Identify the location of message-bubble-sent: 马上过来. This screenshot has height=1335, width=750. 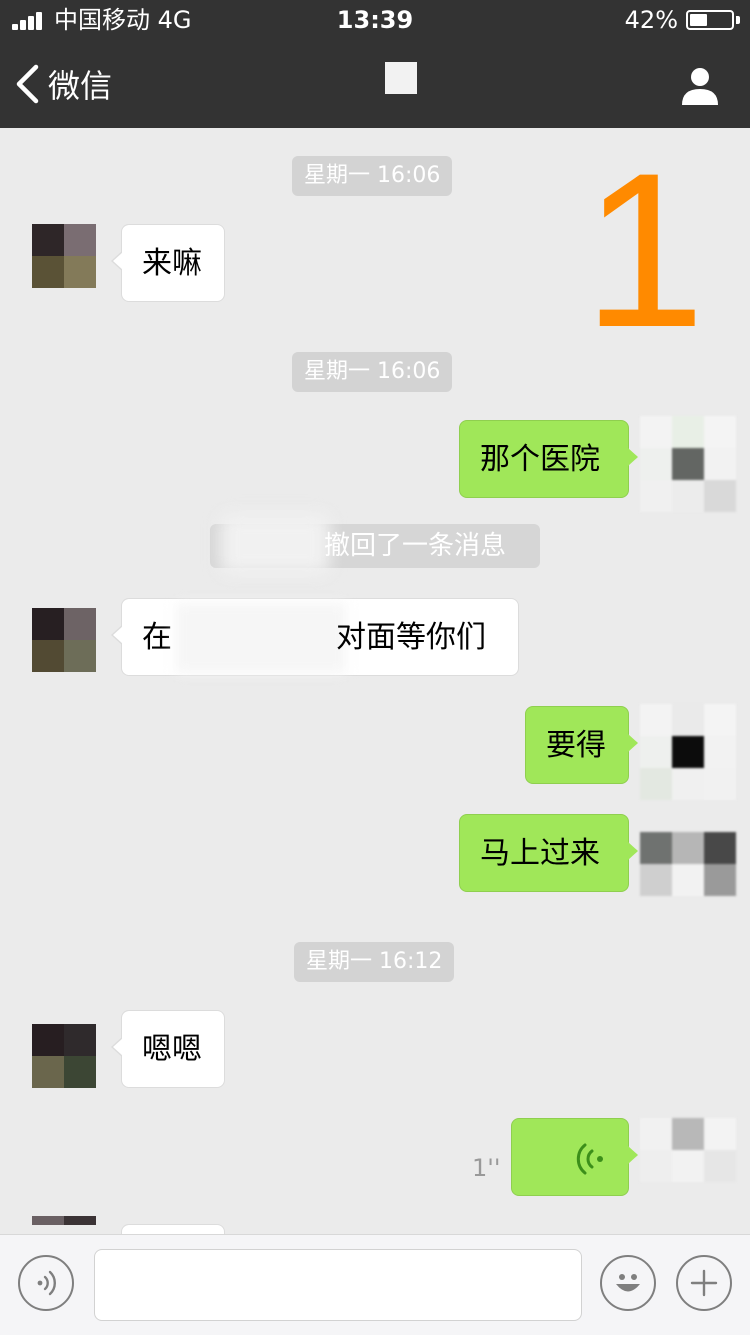
(548, 853).